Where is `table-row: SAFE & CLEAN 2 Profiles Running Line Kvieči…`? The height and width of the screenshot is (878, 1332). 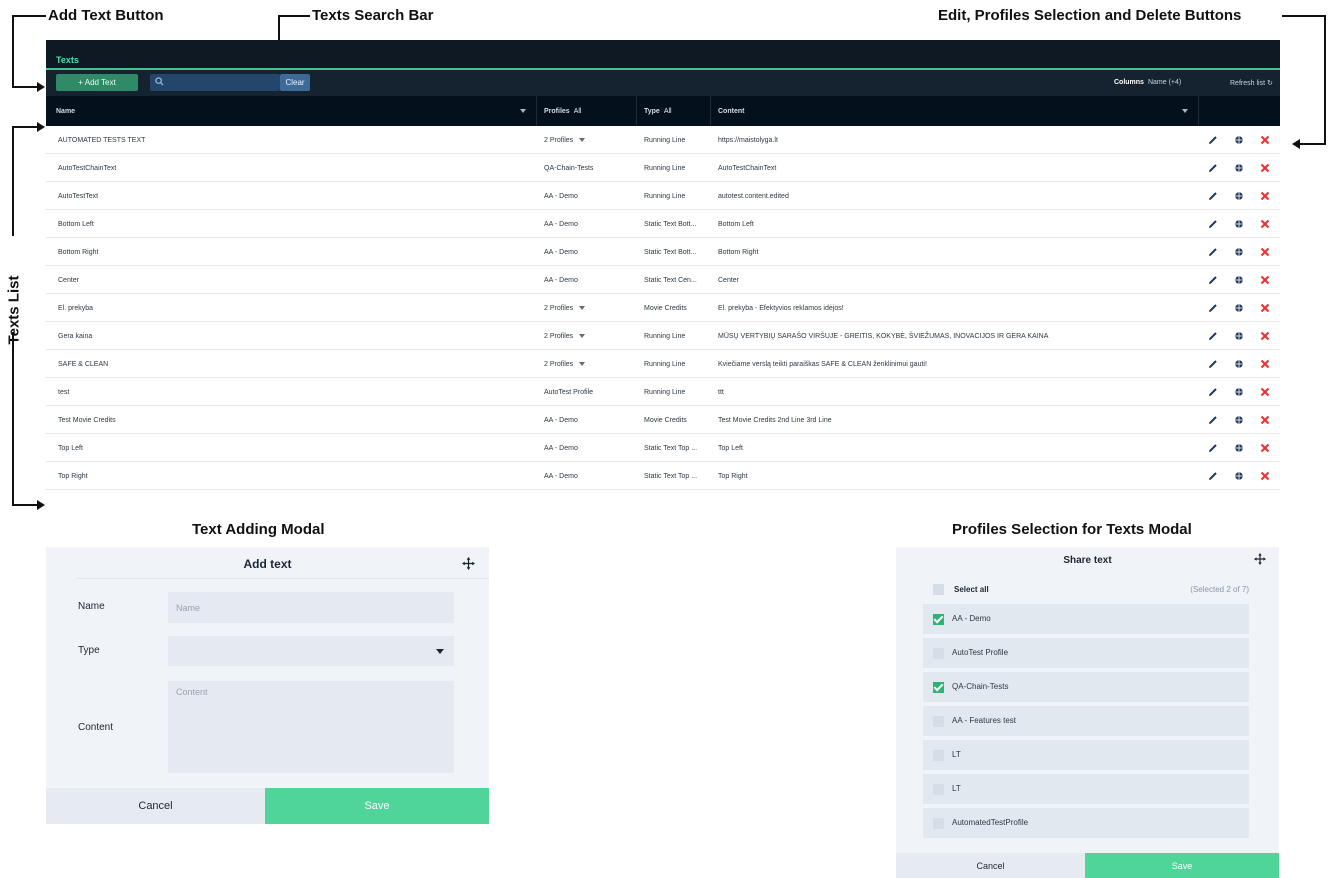 table-row: SAFE & CLEAN 2 Profiles Running Line Kvieči… is located at coordinates (663, 364).